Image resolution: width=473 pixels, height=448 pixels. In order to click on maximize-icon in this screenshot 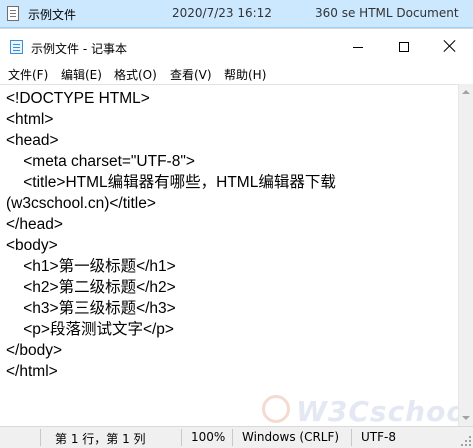, I will do `click(404, 47)`.